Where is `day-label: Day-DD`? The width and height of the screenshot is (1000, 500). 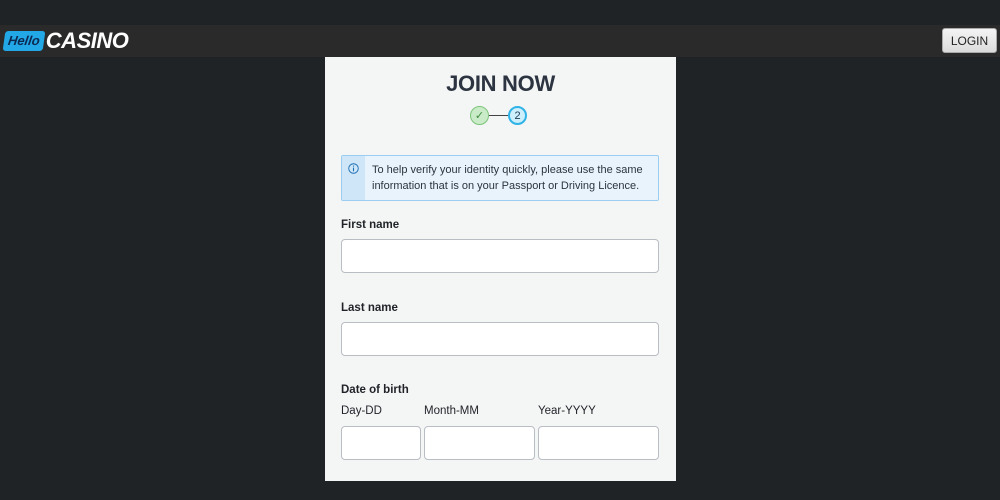 day-label: Day-DD is located at coordinates (361, 411).